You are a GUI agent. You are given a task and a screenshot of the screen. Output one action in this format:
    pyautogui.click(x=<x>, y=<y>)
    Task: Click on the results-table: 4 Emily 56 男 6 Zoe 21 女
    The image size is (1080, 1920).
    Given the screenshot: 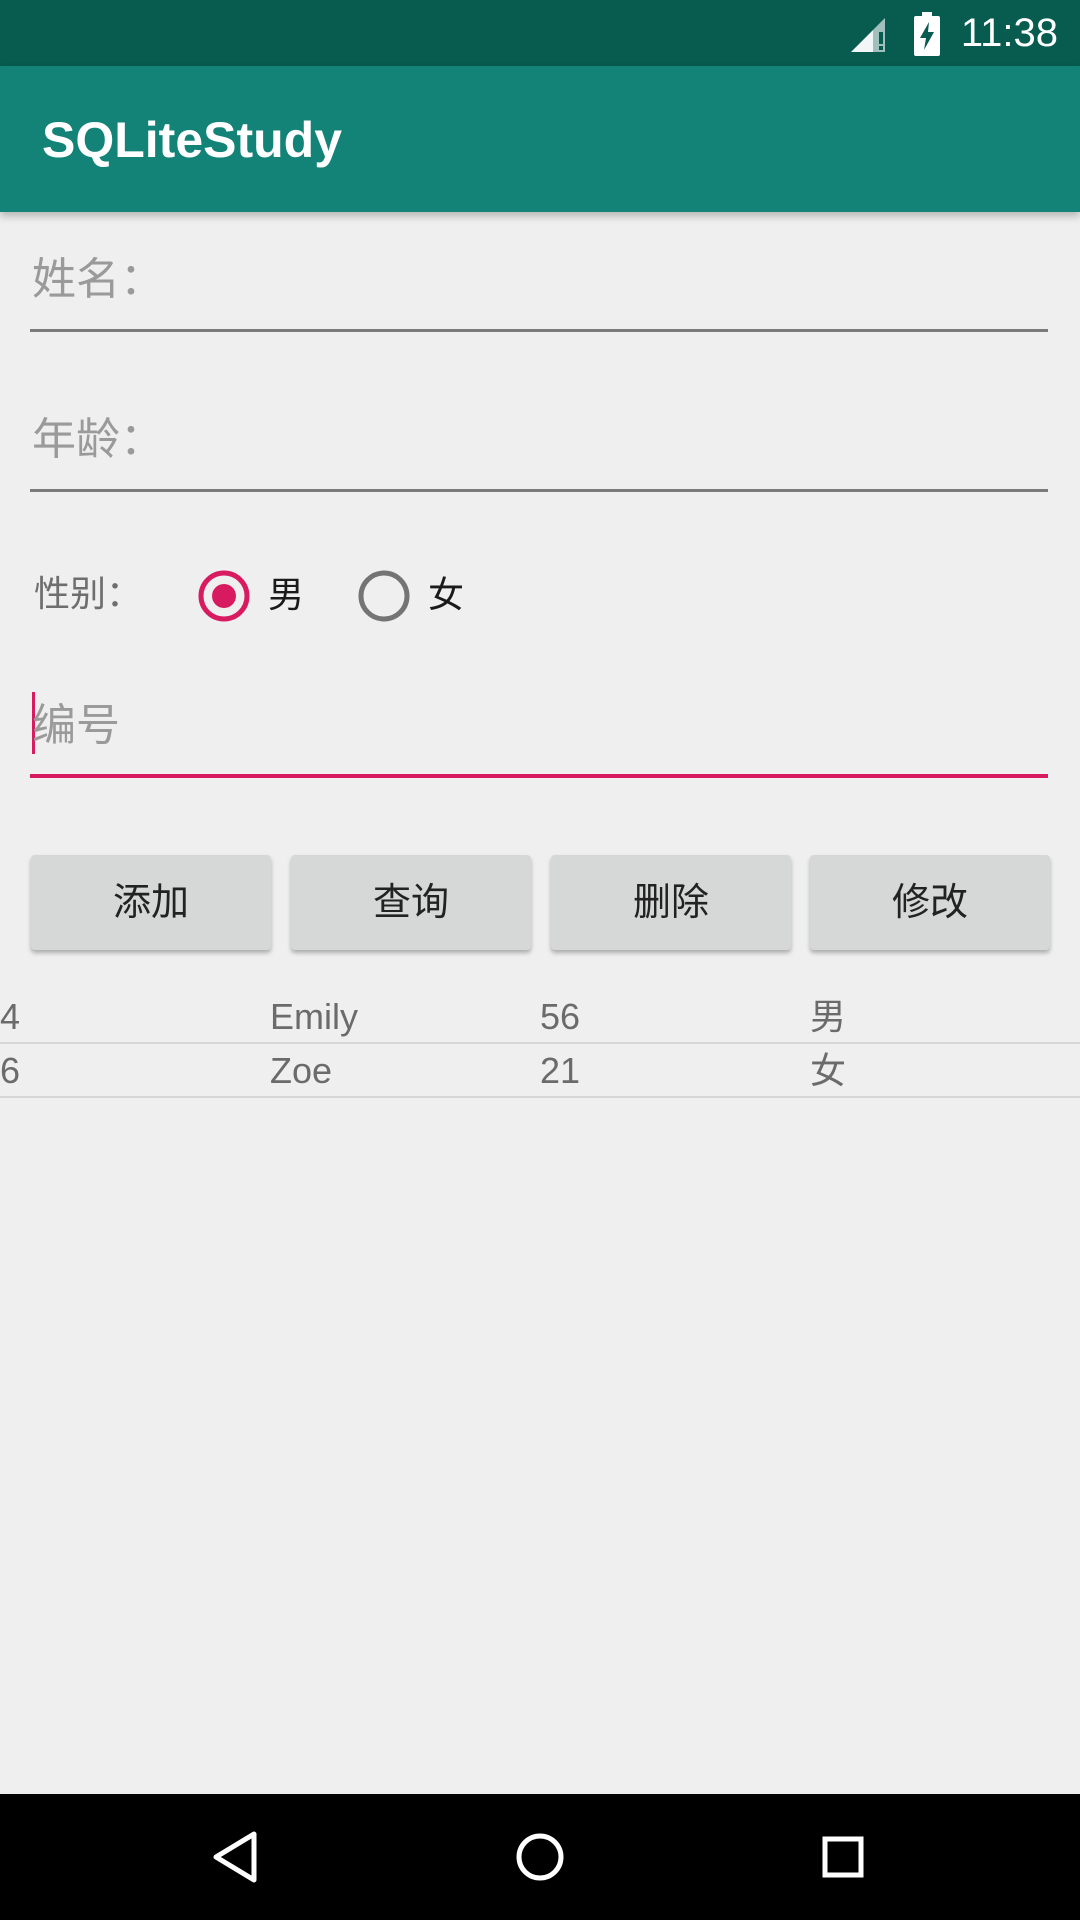 What is the action you would take?
    pyautogui.click(x=540, y=1044)
    